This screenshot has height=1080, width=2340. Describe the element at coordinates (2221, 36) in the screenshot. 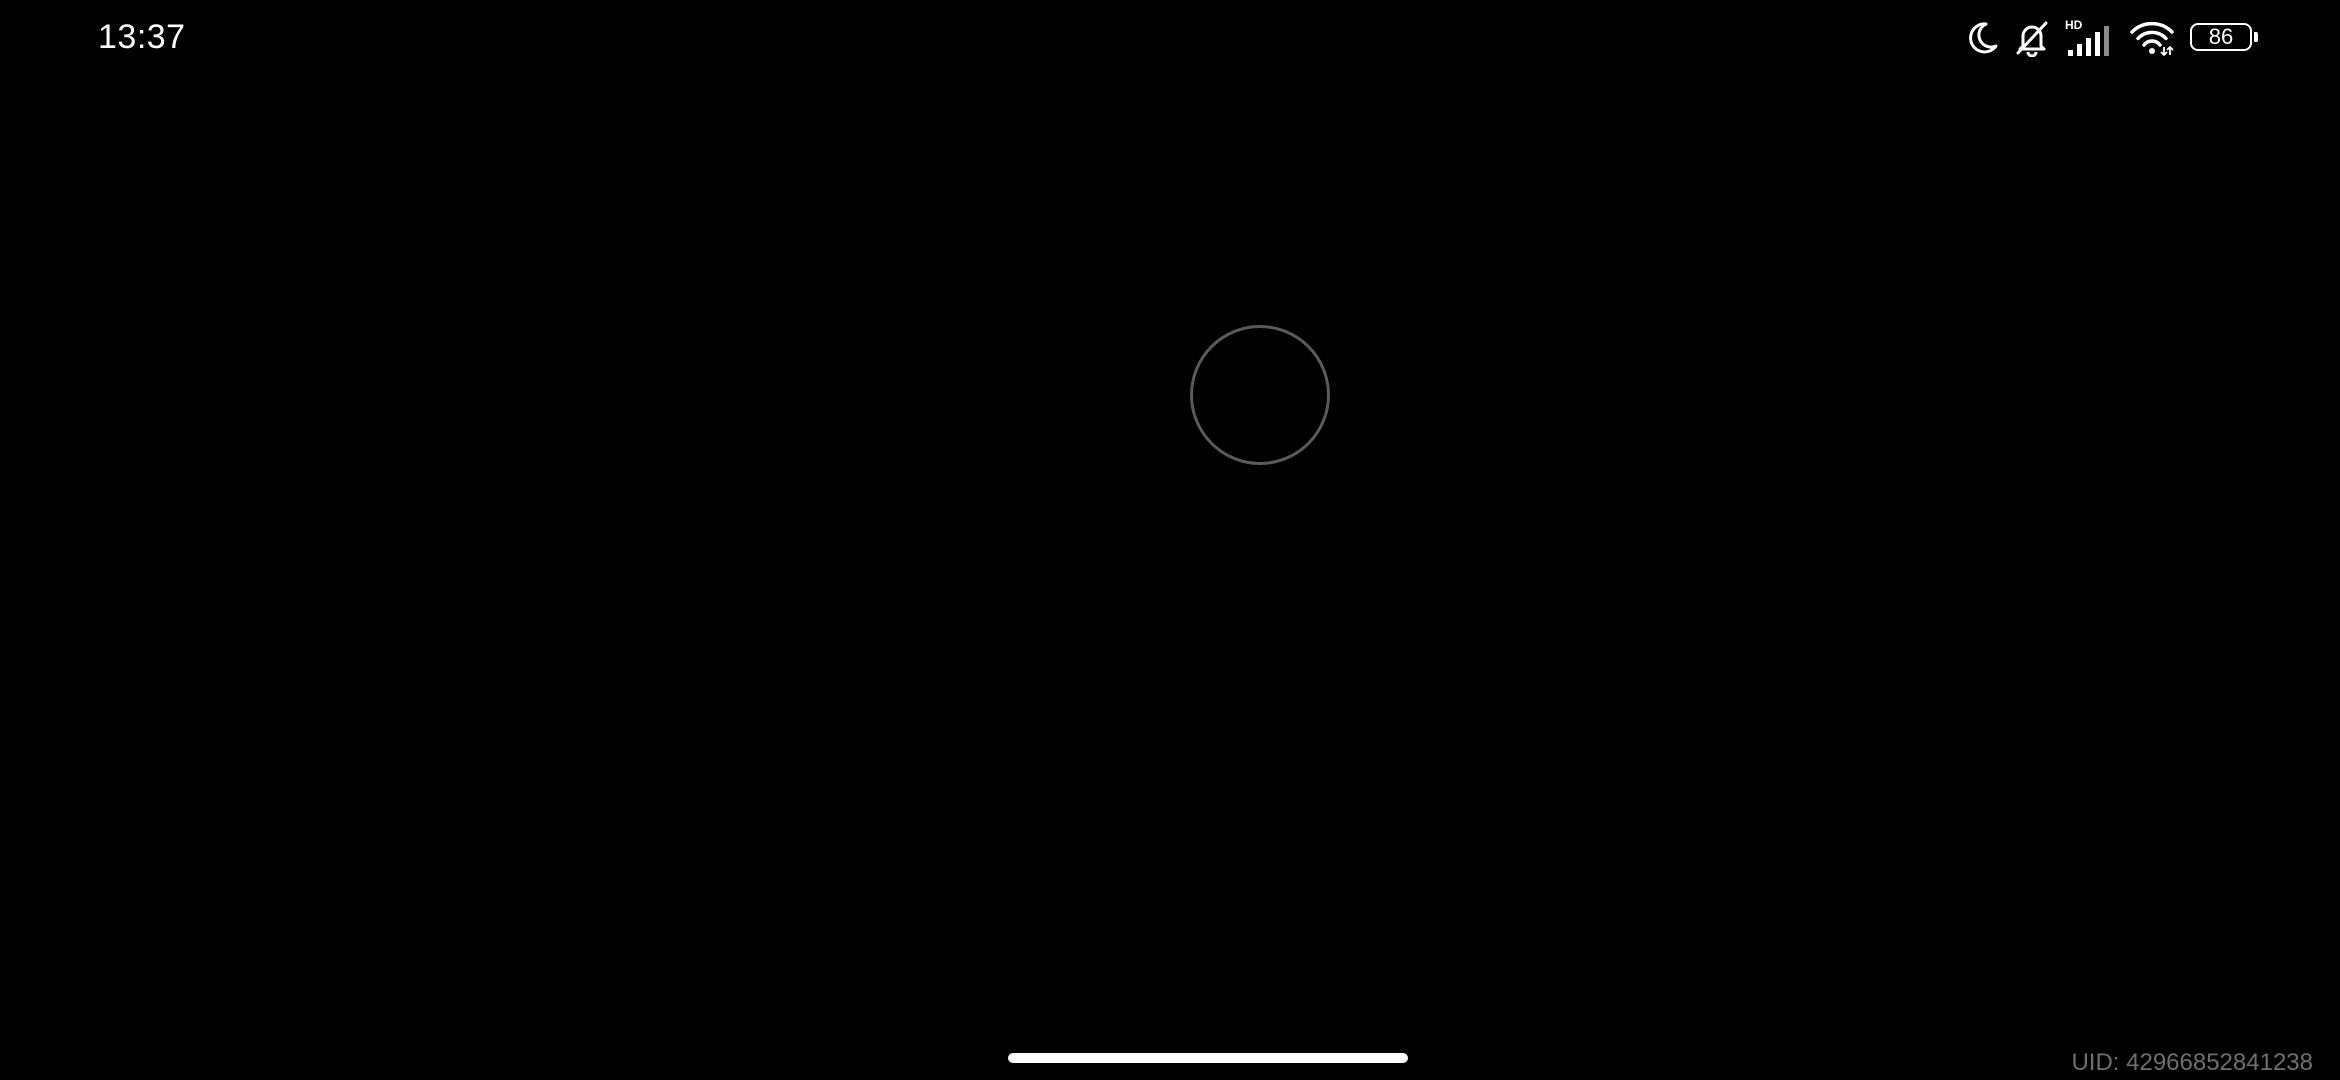

I see `battery-level: 86` at that location.